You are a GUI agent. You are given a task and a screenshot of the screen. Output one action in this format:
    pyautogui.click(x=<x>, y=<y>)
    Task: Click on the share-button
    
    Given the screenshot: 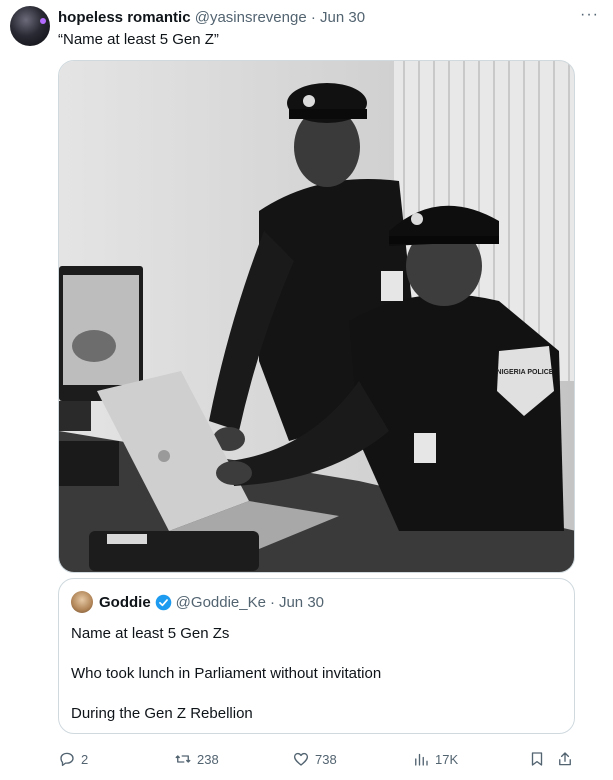 What is the action you would take?
    pyautogui.click(x=565, y=759)
    